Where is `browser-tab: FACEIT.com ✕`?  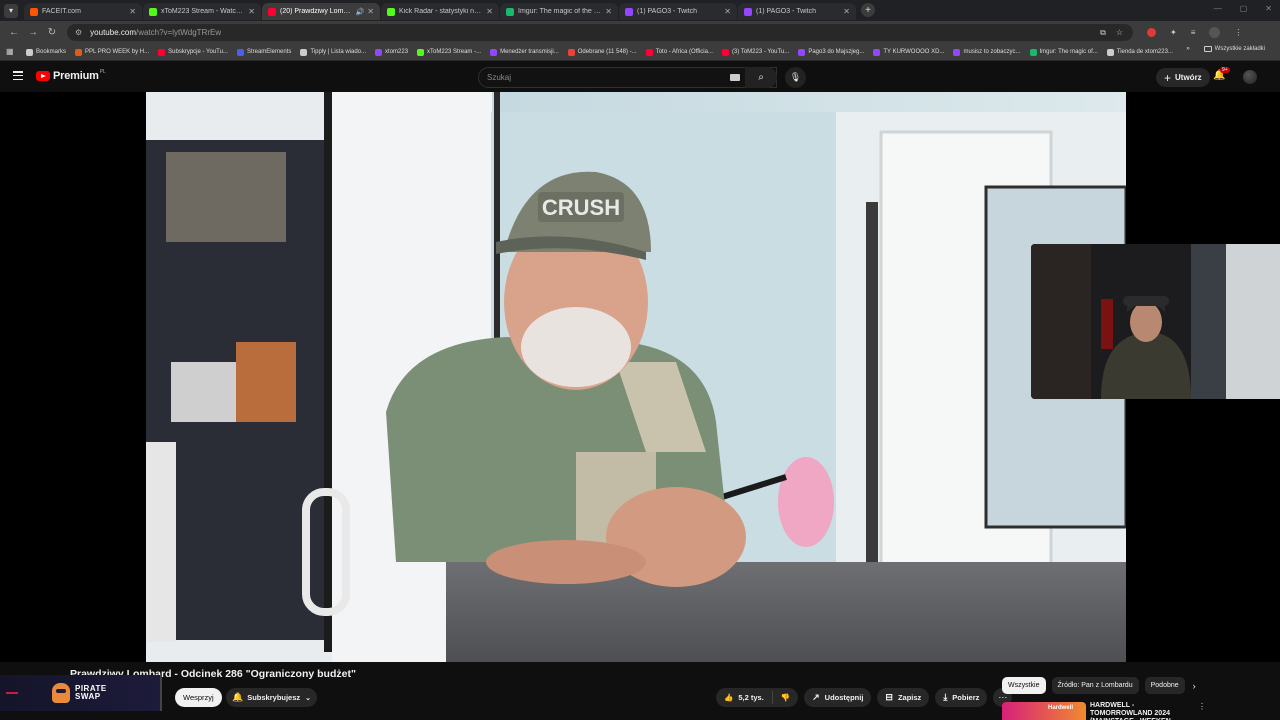
browser-tab: FACEIT.com ✕ is located at coordinates (83, 11).